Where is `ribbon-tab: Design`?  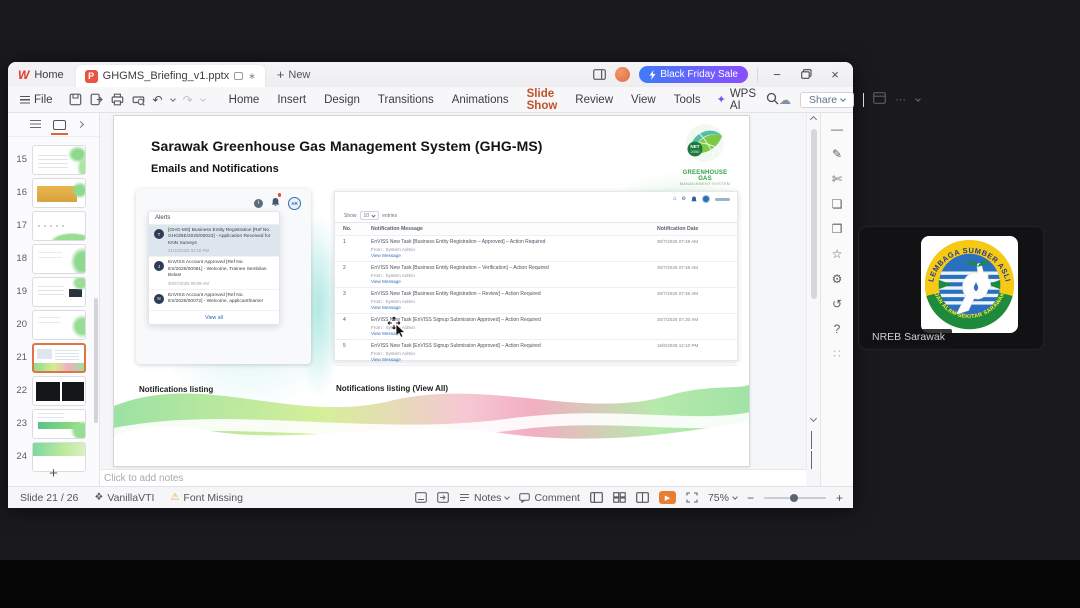
ribbon-tab: Design is located at coordinates (342, 99).